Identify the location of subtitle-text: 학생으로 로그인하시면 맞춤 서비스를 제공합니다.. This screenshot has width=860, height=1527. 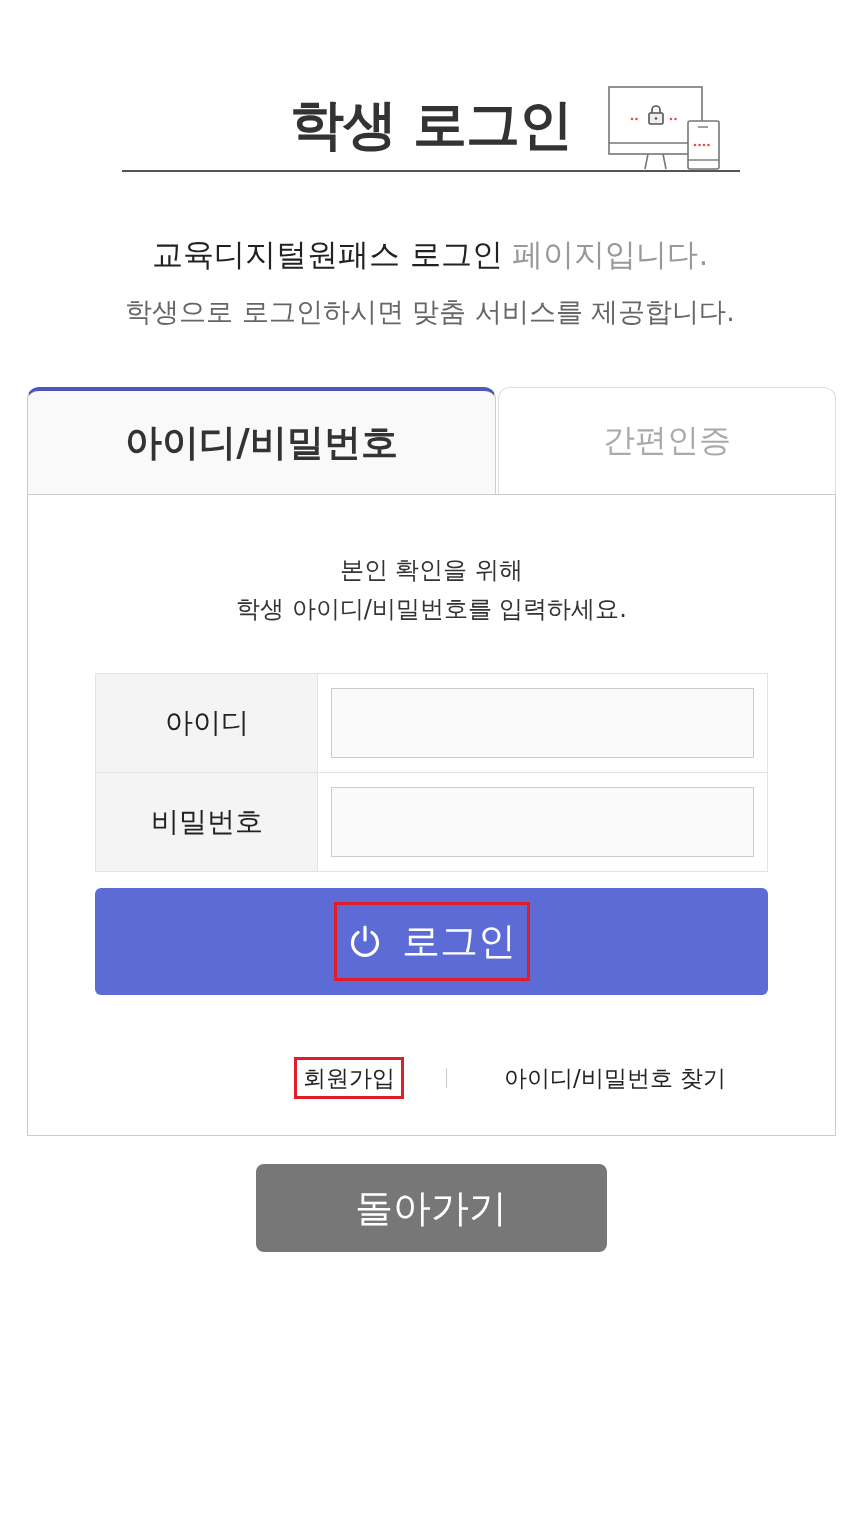
(430, 312).